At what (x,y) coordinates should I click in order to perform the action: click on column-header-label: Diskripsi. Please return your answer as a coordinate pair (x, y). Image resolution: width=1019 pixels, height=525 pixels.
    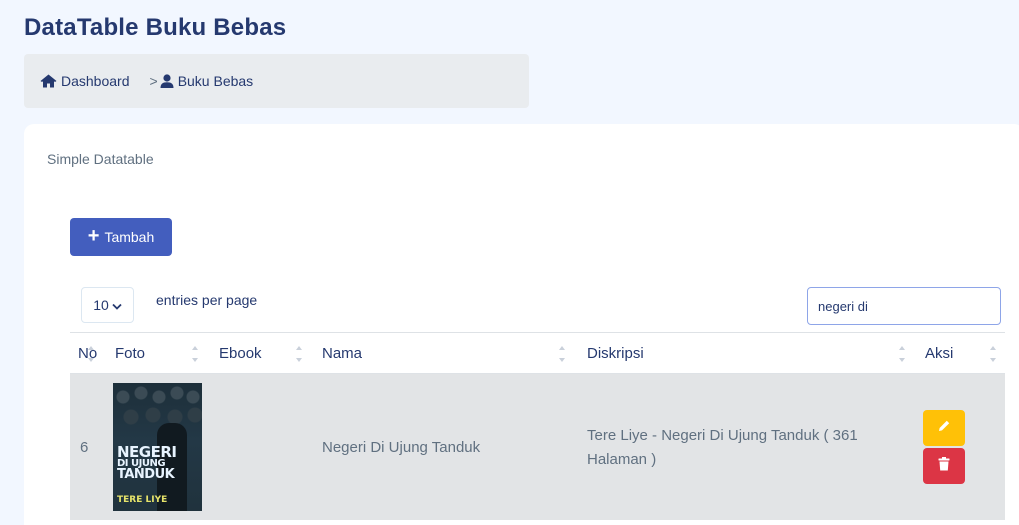
    Looking at the image, I should click on (615, 353).